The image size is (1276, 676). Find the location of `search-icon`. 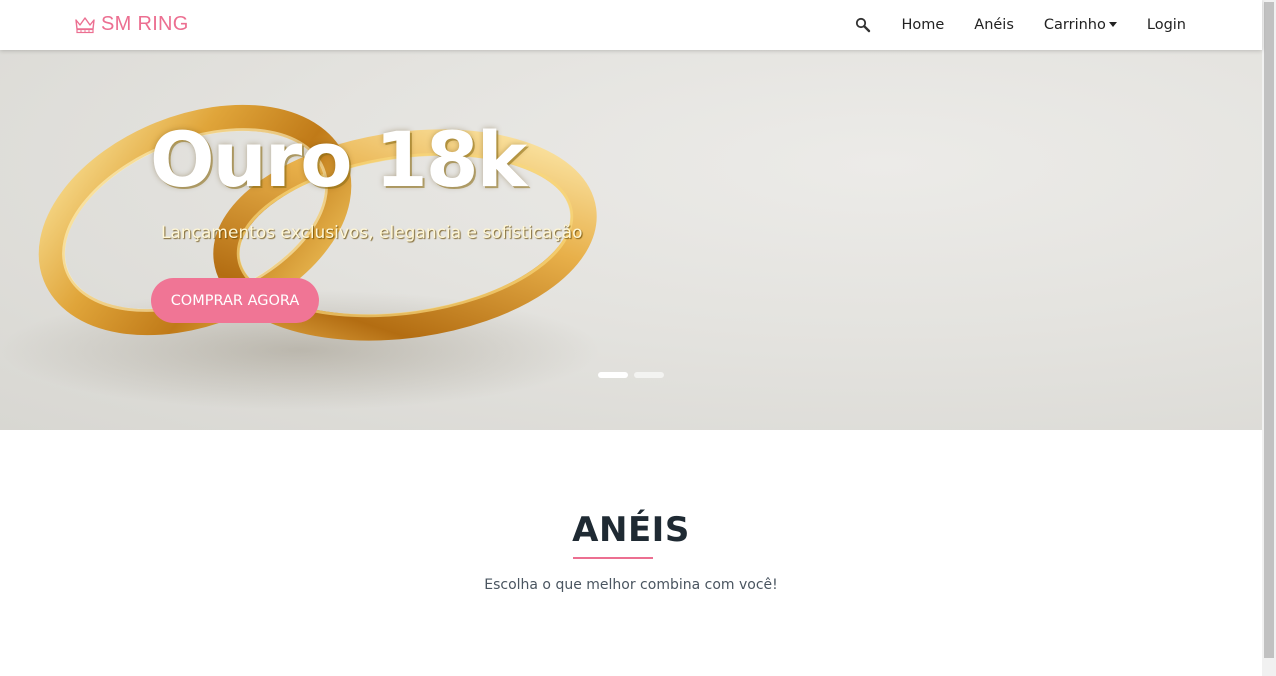

search-icon is located at coordinates (863, 25).